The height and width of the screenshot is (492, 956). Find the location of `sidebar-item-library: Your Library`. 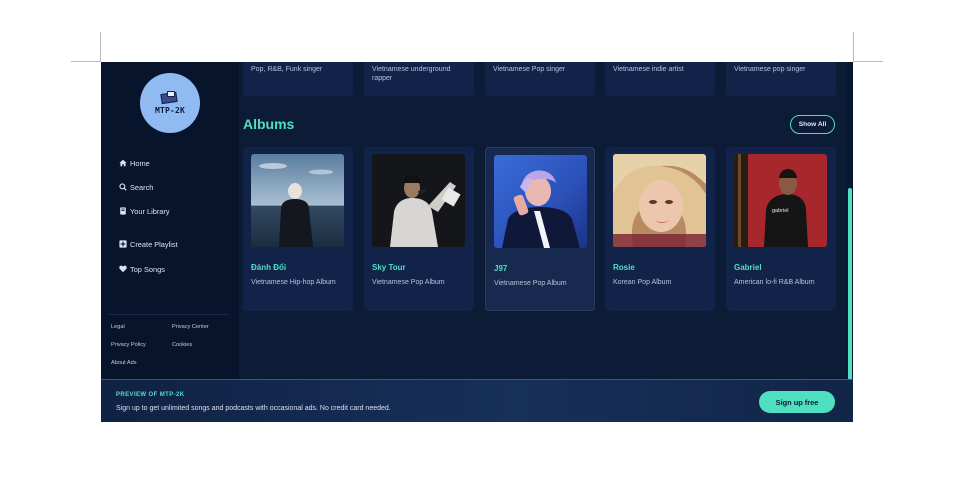

sidebar-item-library: Your Library is located at coordinates (144, 211).